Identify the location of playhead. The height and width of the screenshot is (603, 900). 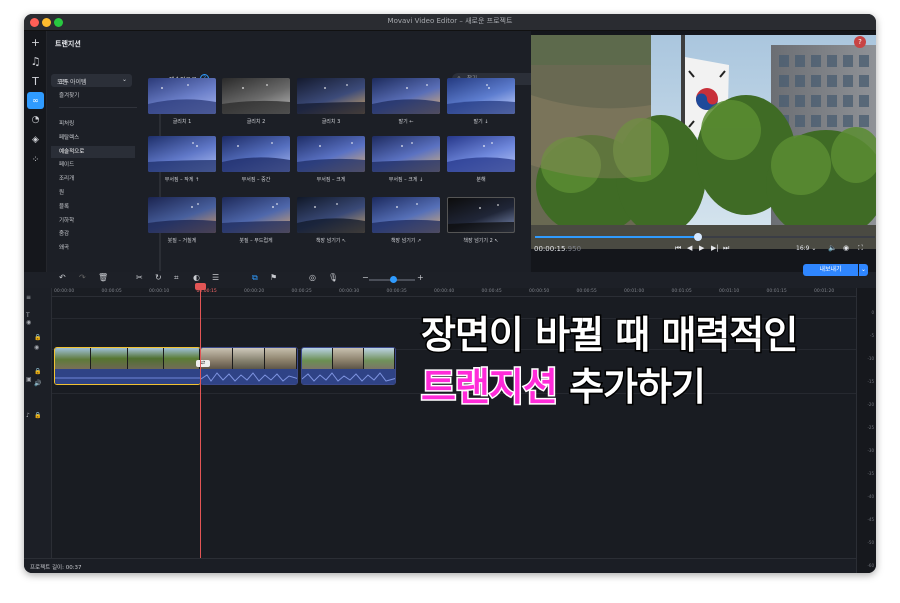
(200, 421).